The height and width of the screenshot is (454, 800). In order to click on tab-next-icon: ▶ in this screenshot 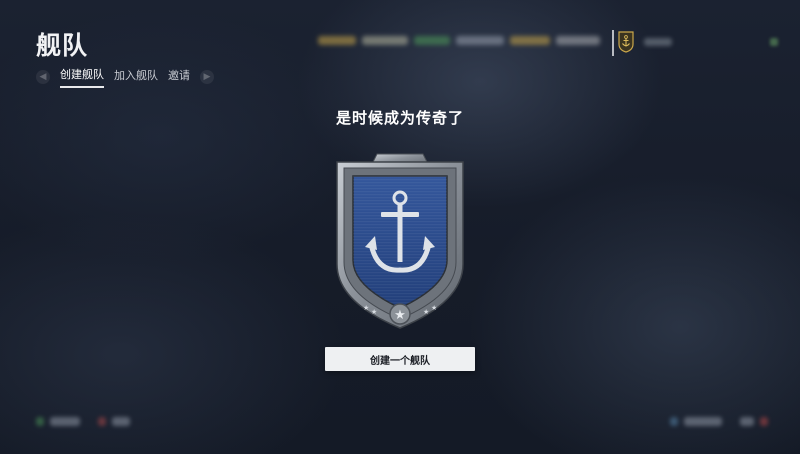, I will do `click(207, 77)`.